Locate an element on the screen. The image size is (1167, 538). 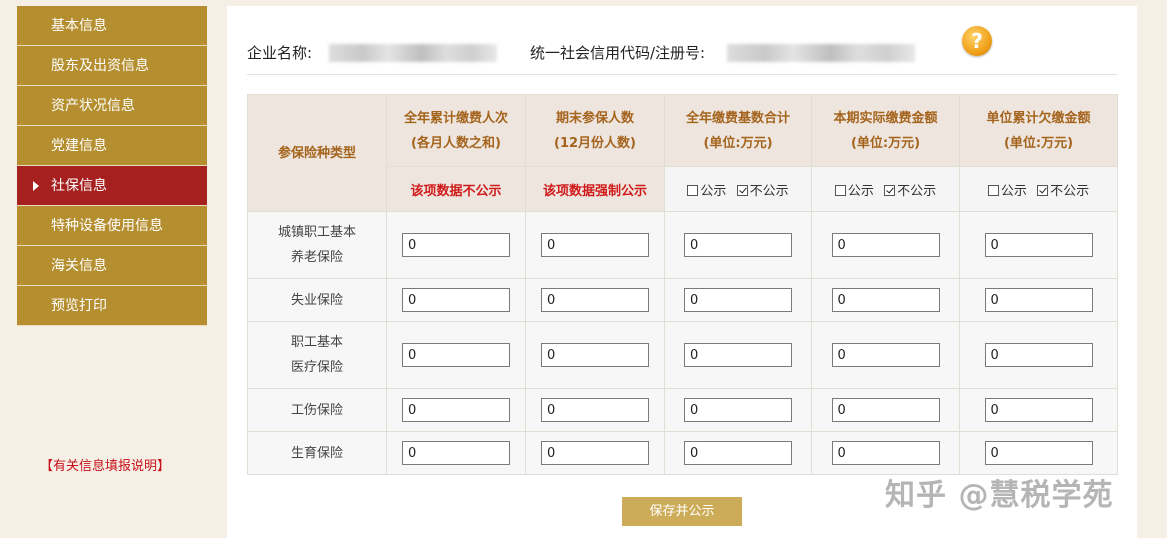
insurance-type-line: 养老保险 is located at coordinates (316, 257).